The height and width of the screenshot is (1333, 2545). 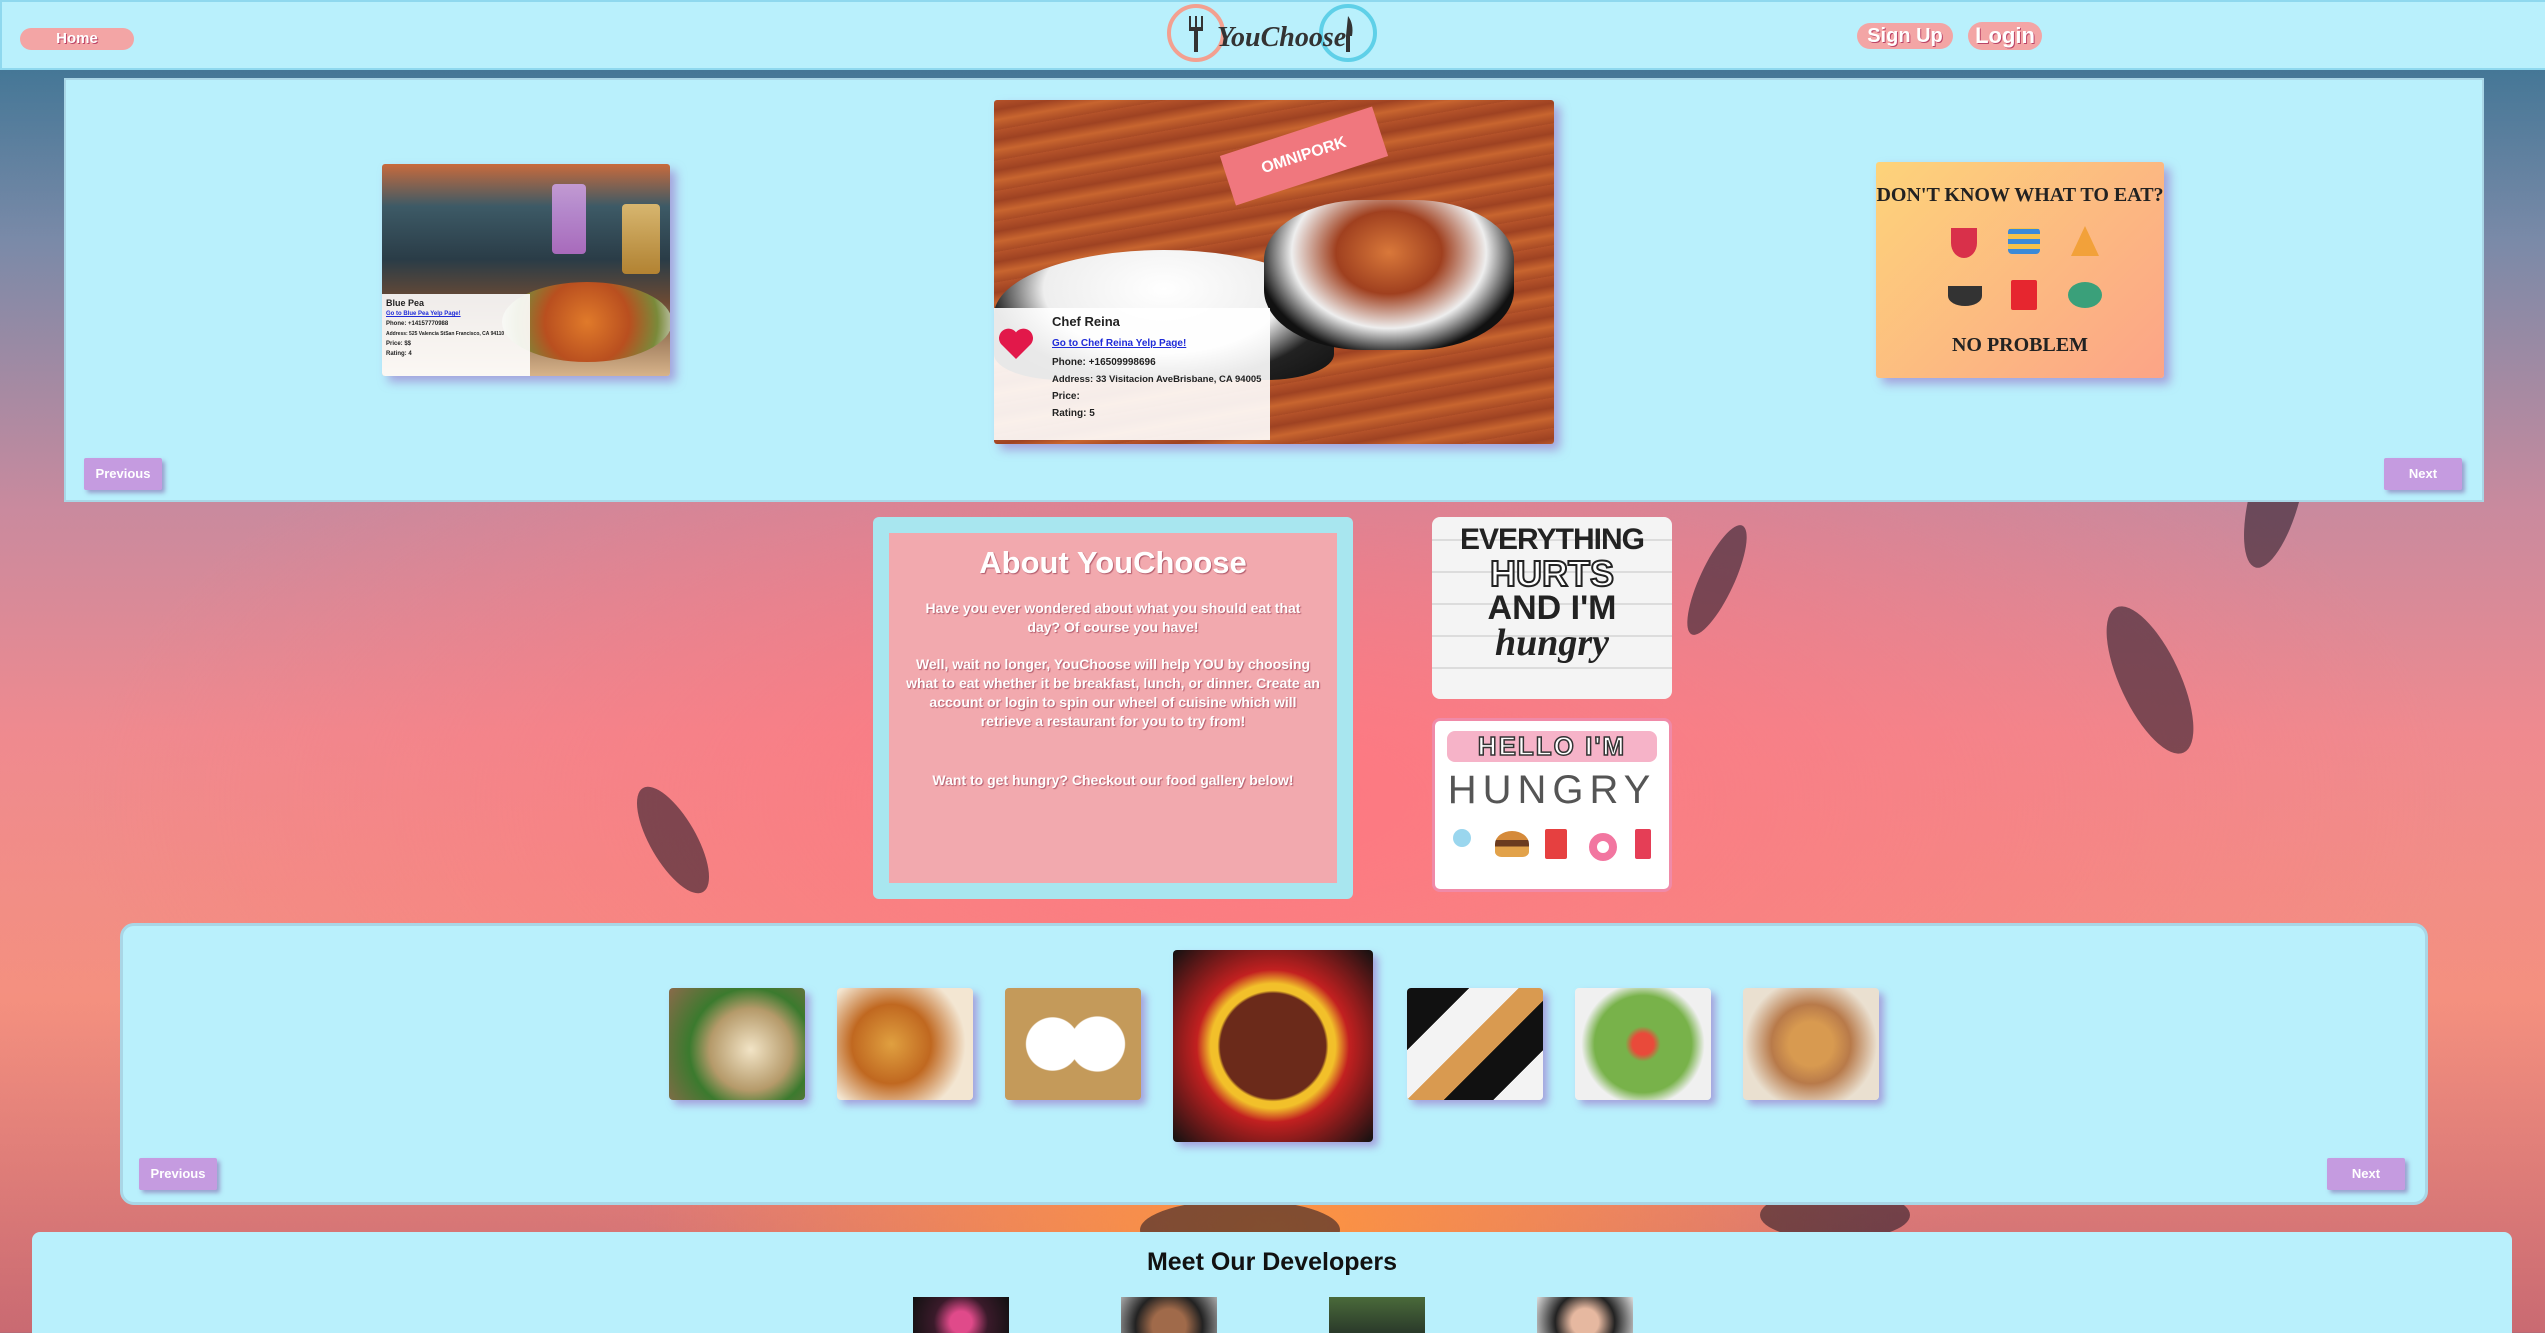 I want to click on fork-icon, so click(x=1196, y=34).